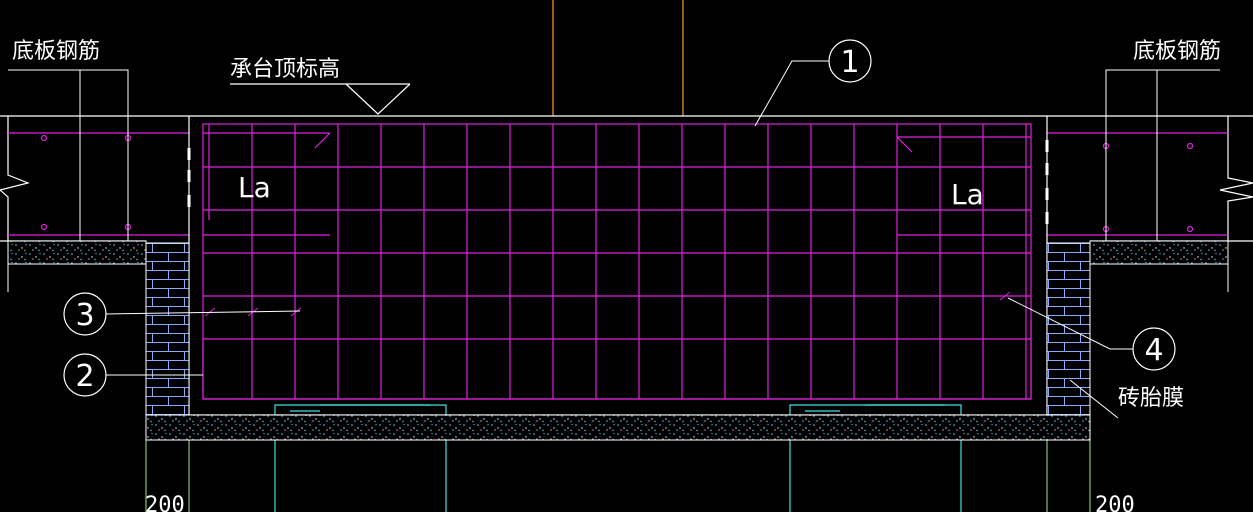 This screenshot has height=512, width=1253. What do you see at coordinates (77, 252) in the screenshot?
I see `left-bedding-concrete` at bounding box center [77, 252].